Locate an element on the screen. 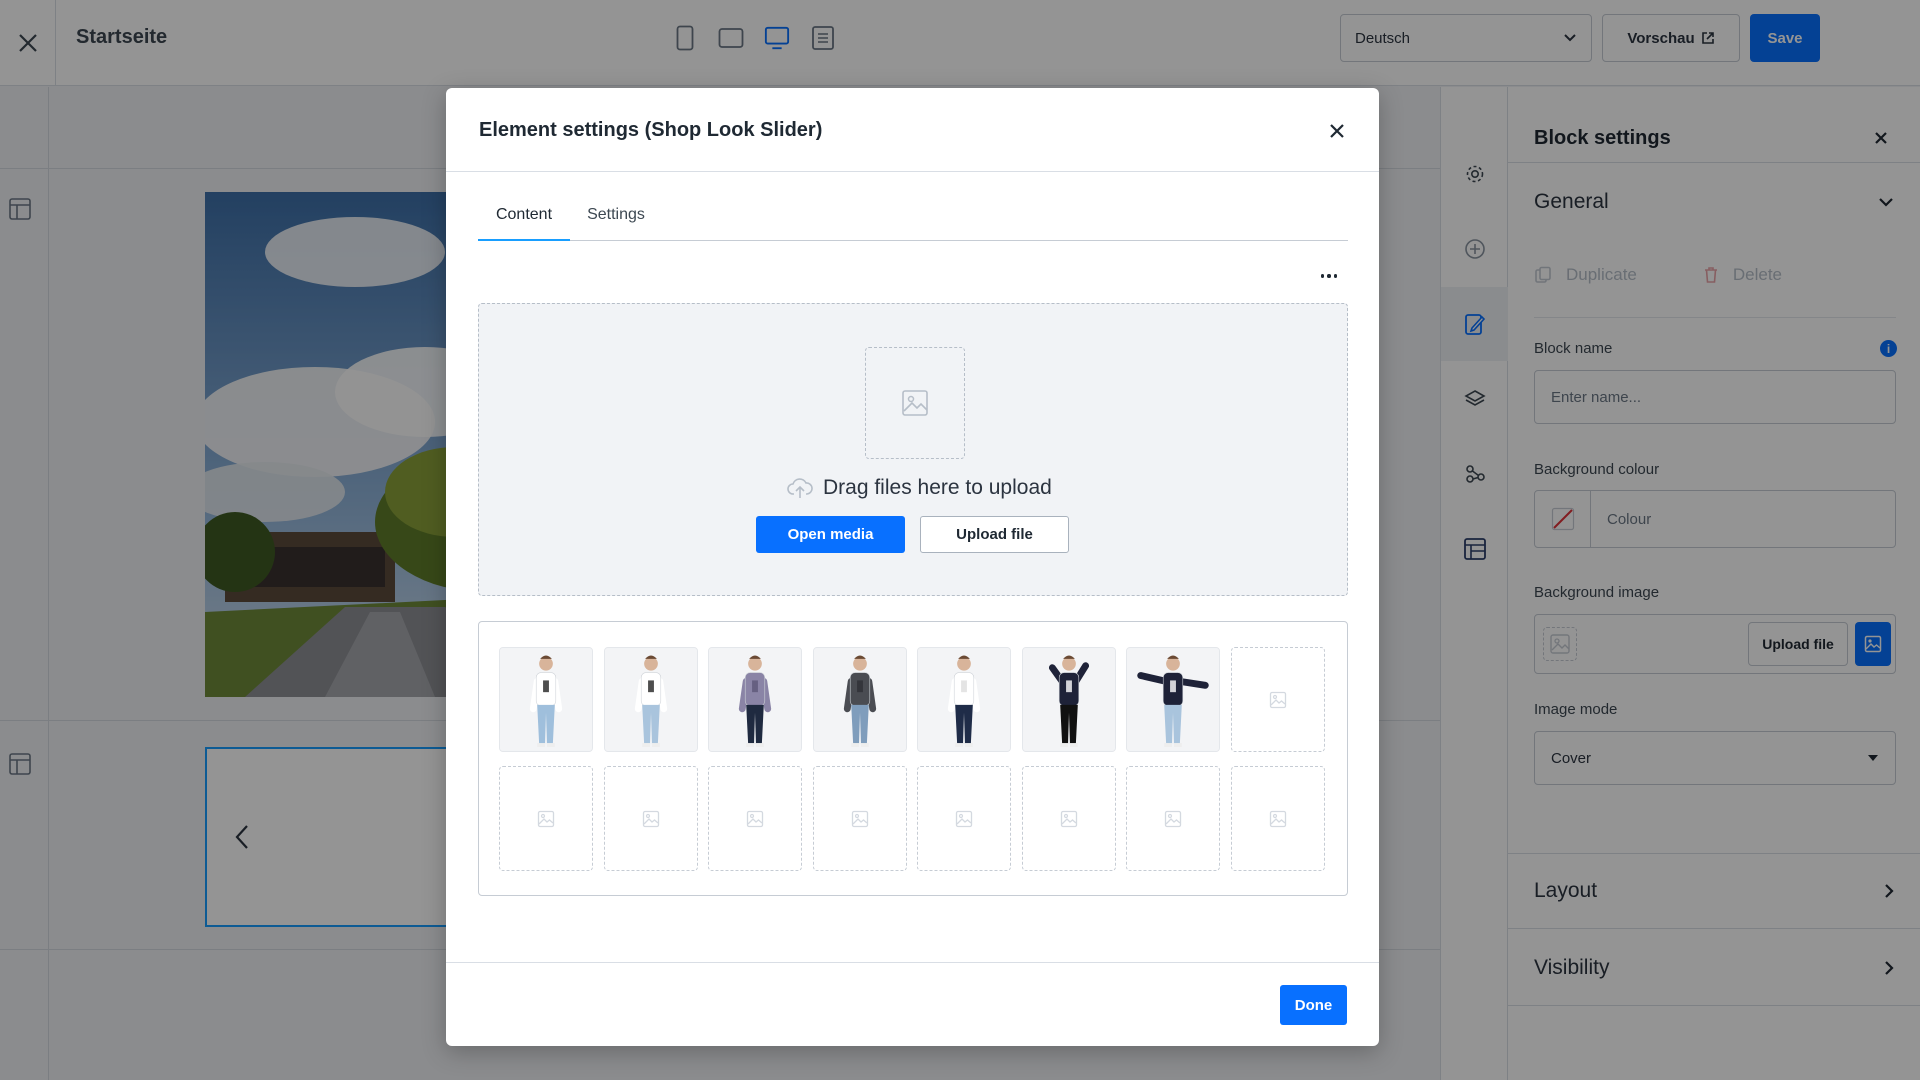 This screenshot has height=1080, width=1920. more-options-button is located at coordinates (1329, 276).